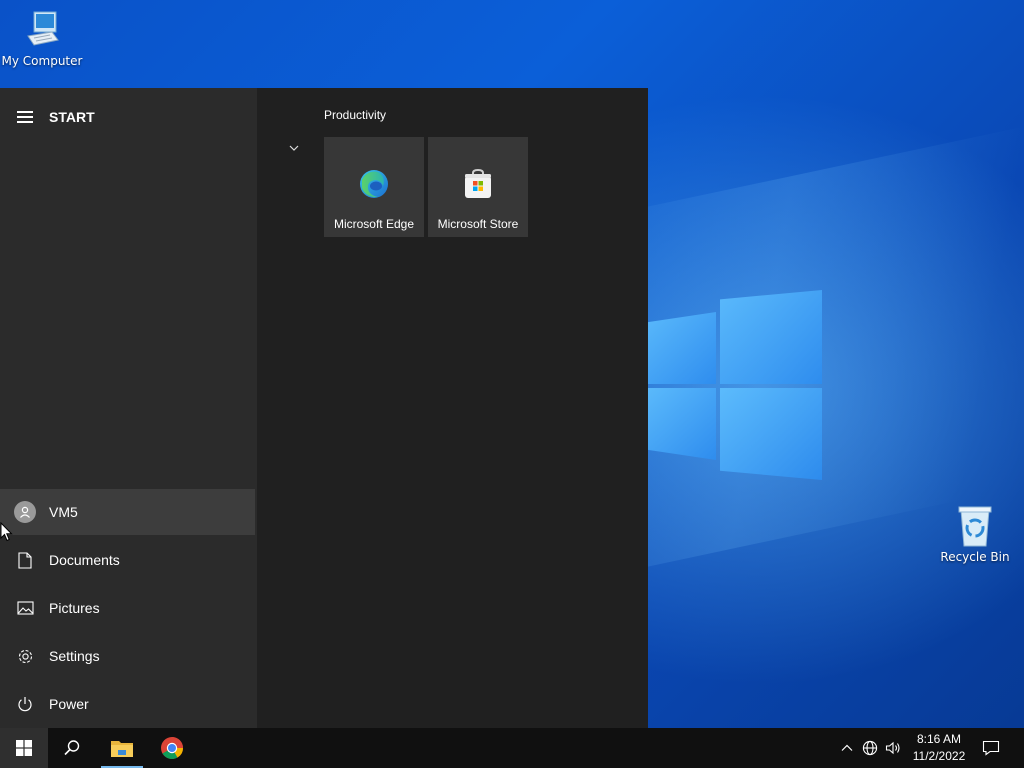 Image resolution: width=1024 pixels, height=768 pixels. Describe the element at coordinates (25, 704) in the screenshot. I see `power-icon` at that location.